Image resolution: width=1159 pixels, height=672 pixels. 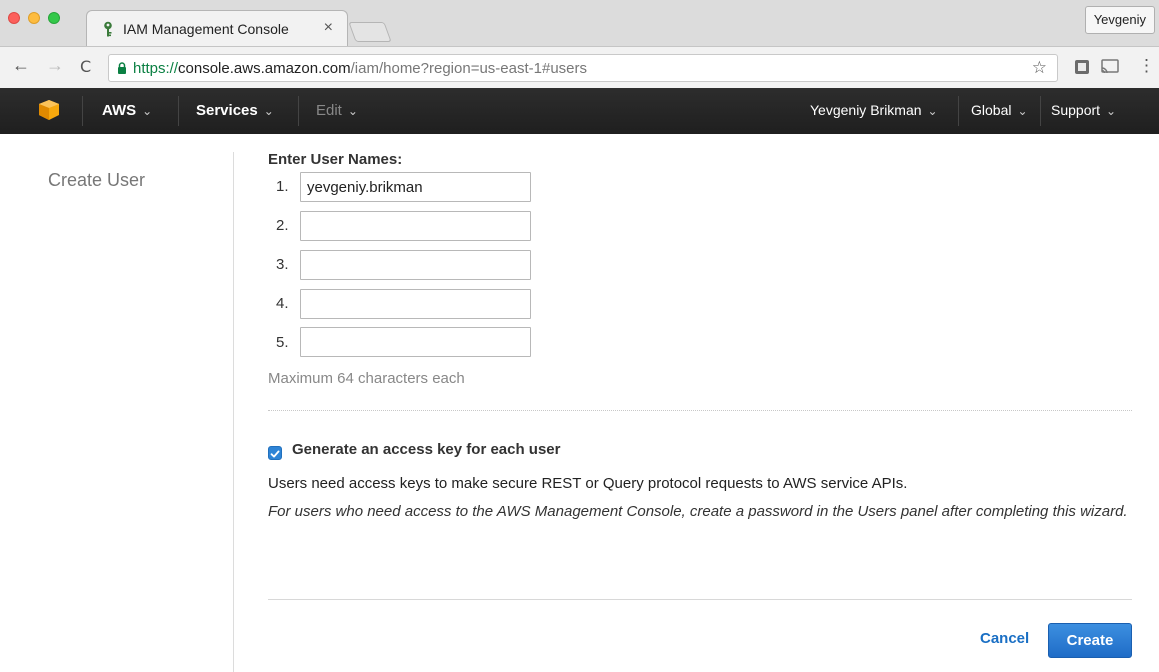 I want to click on edit-menu: Edit ⌄, so click(x=337, y=110).